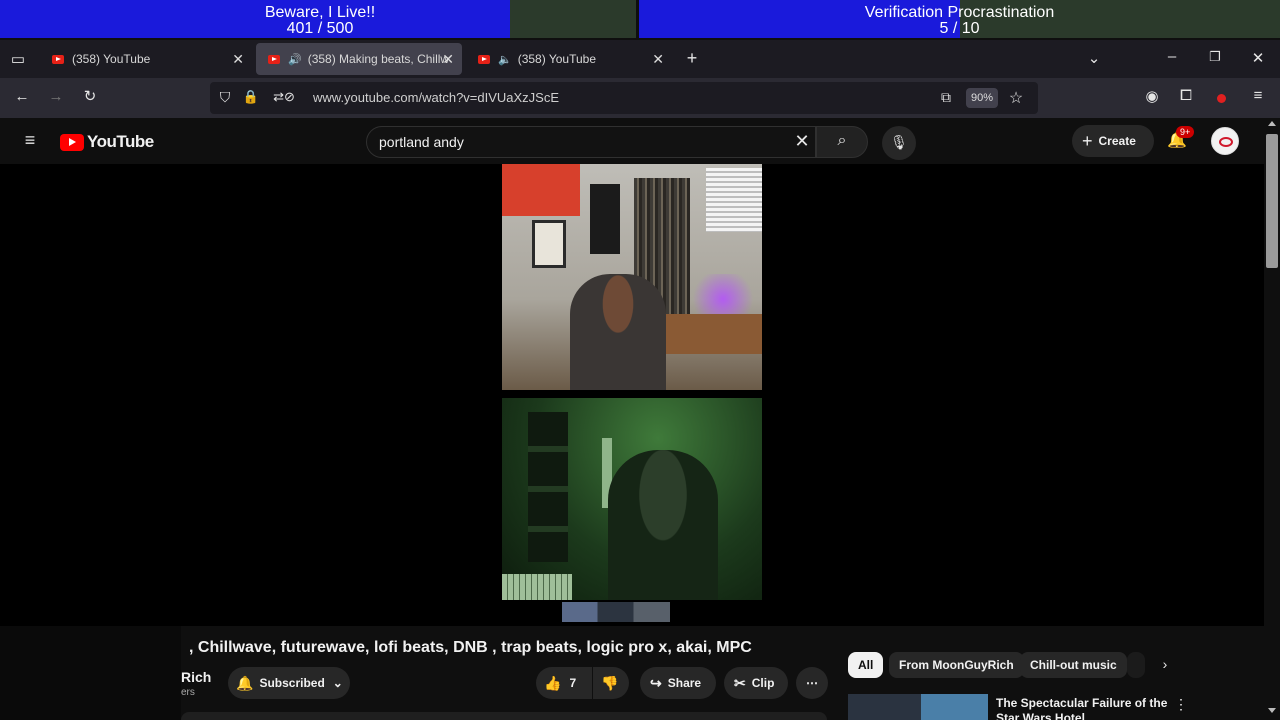  Describe the element at coordinates (537, 587) in the screenshot. I see `keyboard-image` at that location.